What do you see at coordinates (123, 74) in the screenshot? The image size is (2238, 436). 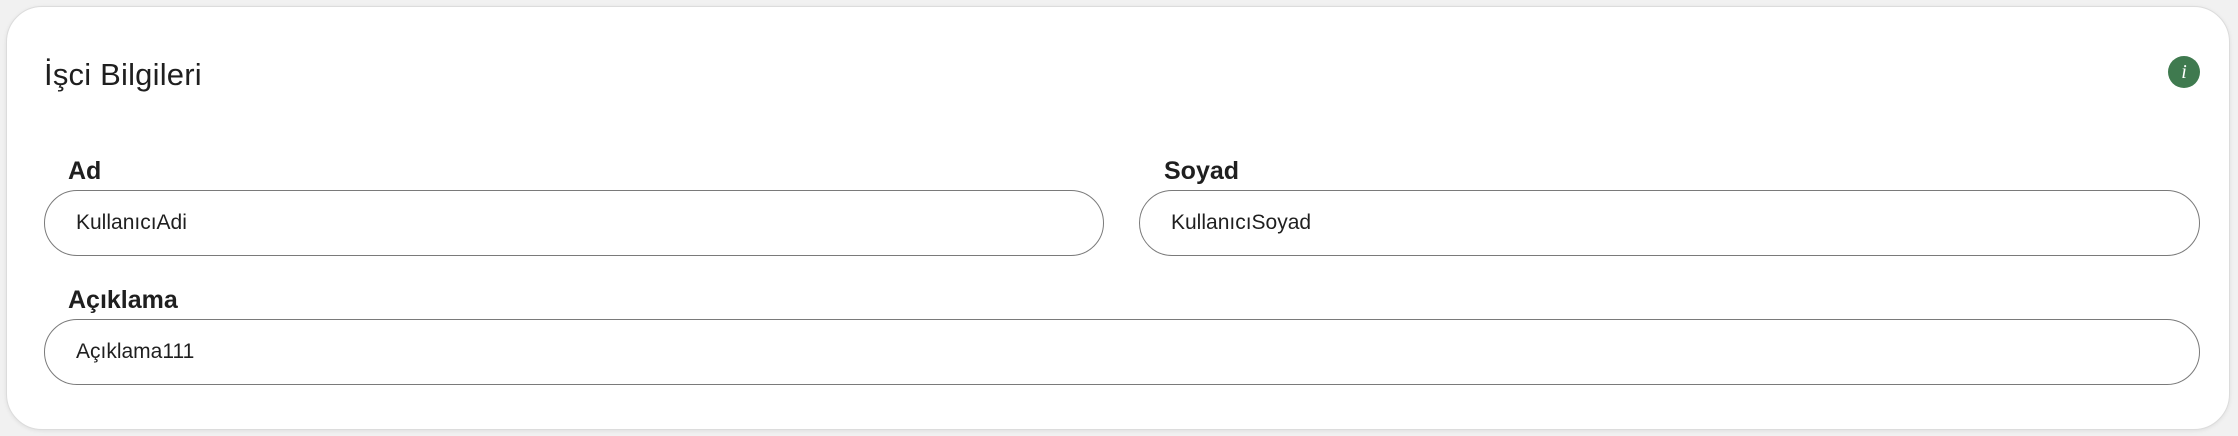 I see `card-title: İşci Bilgileri` at bounding box center [123, 74].